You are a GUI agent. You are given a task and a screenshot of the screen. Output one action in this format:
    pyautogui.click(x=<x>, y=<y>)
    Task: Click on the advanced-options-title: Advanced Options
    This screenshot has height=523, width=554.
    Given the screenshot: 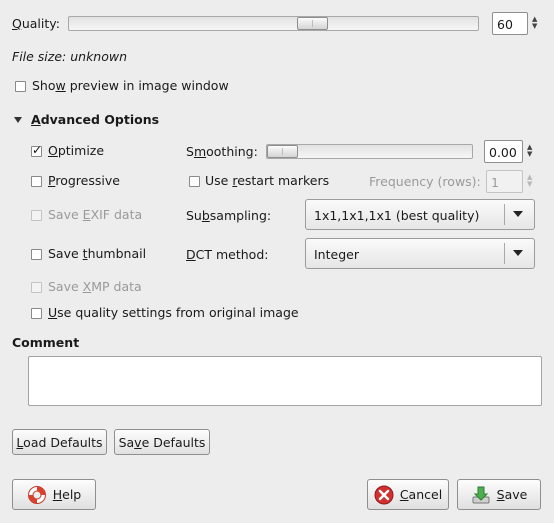 What is the action you would take?
    pyautogui.click(x=95, y=119)
    